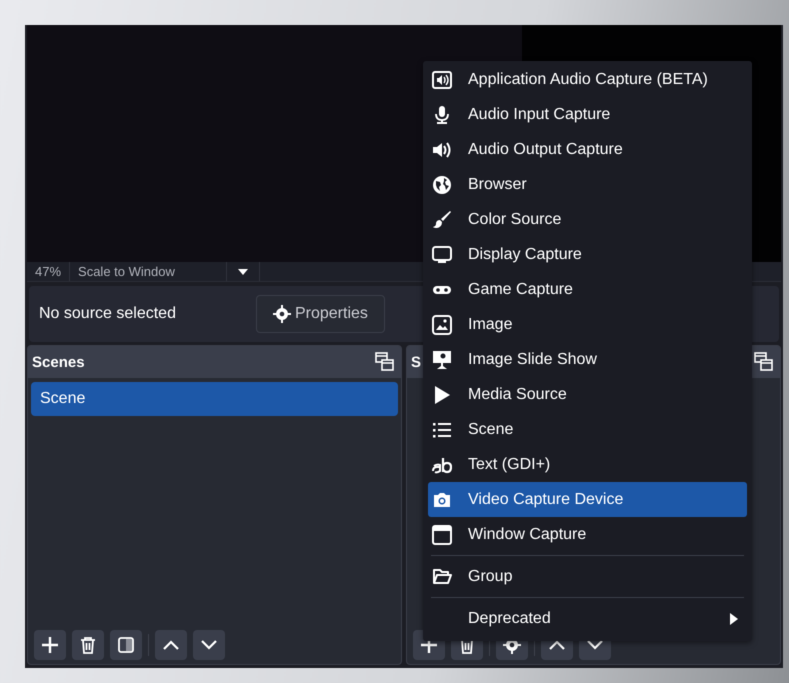 This screenshot has width=789, height=683. Describe the element at coordinates (587, 184) in the screenshot. I see `menu-item: Browser` at that location.